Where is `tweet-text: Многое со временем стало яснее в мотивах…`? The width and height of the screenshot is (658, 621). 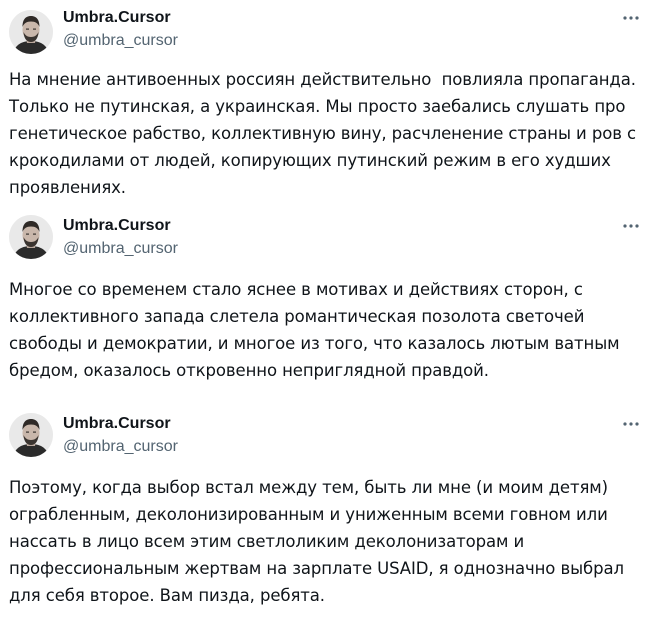
tweet-text: Многое со временем стало яснее в мотивах… is located at coordinates (314, 330).